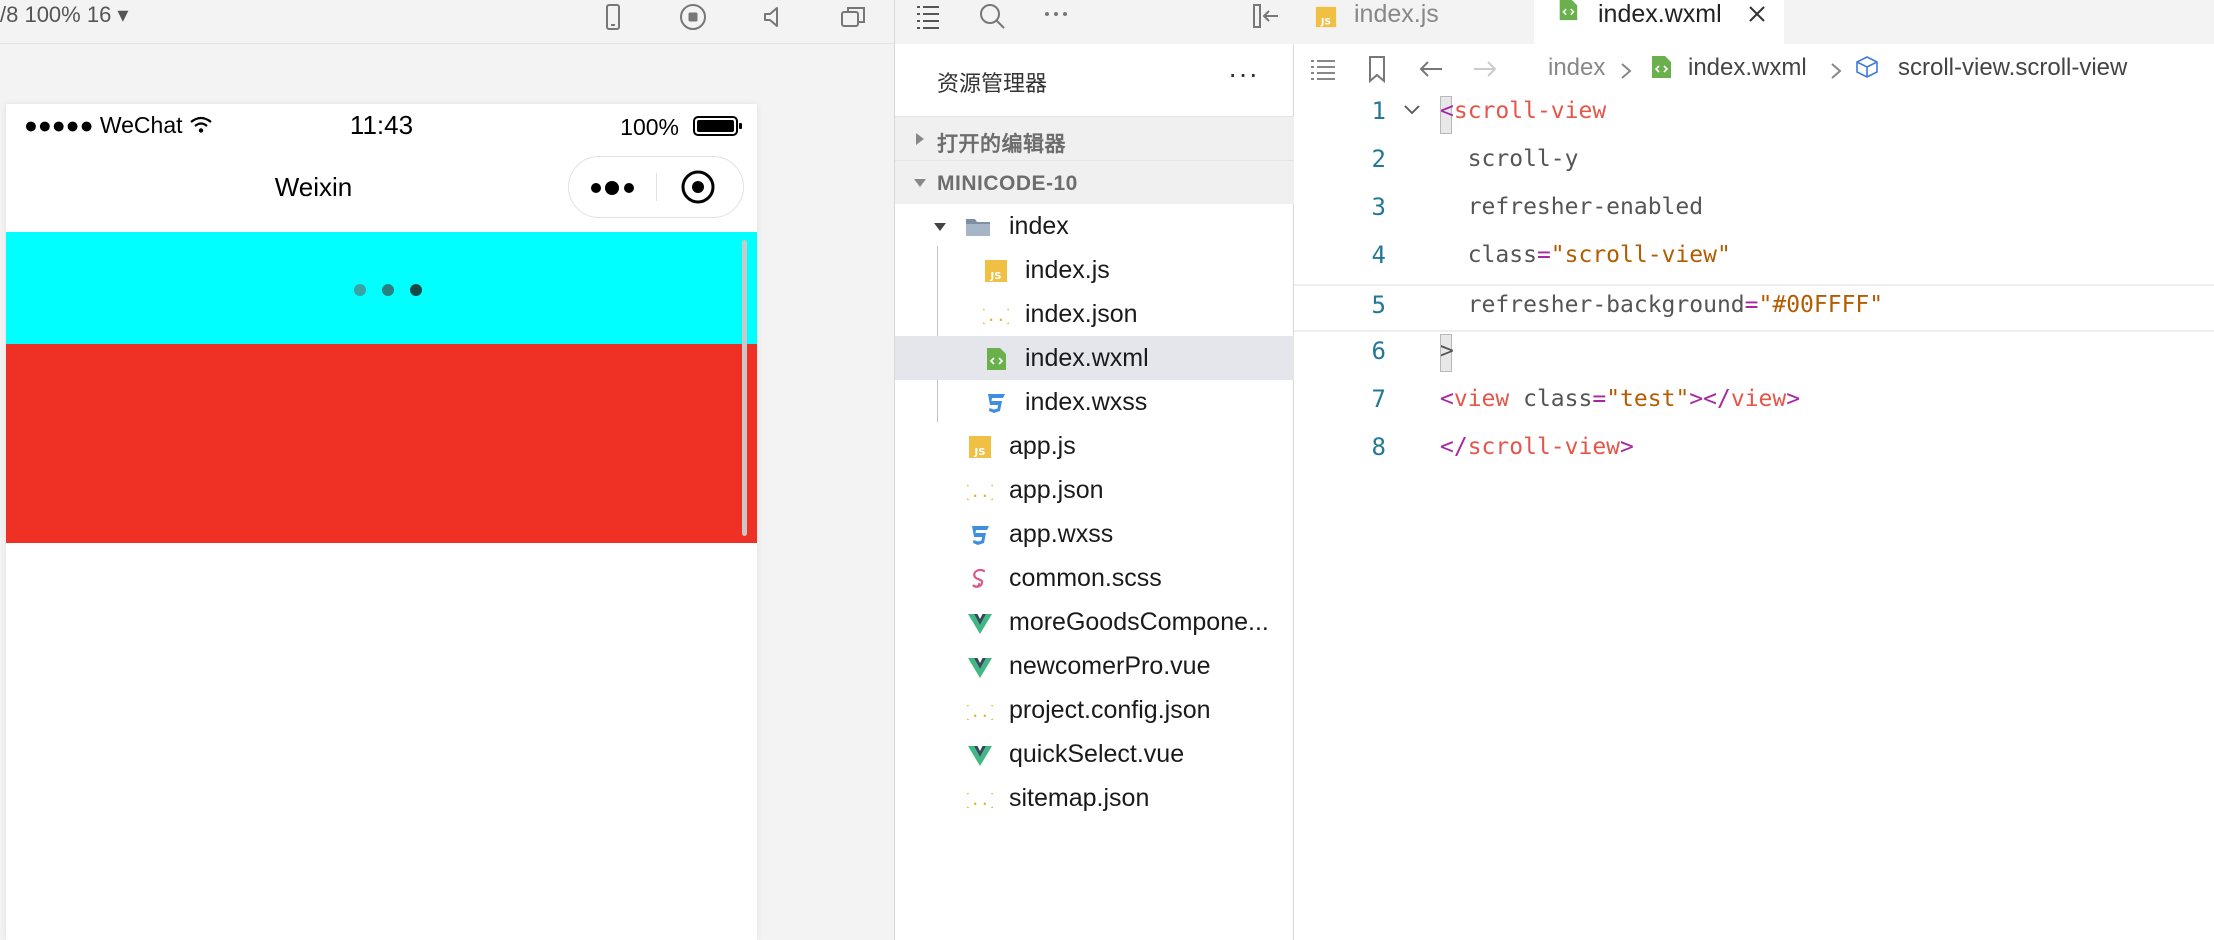 The width and height of the screenshot is (2214, 940). What do you see at coordinates (1592, 305) in the screenshot?
I see `code-token: refresher-background` at bounding box center [1592, 305].